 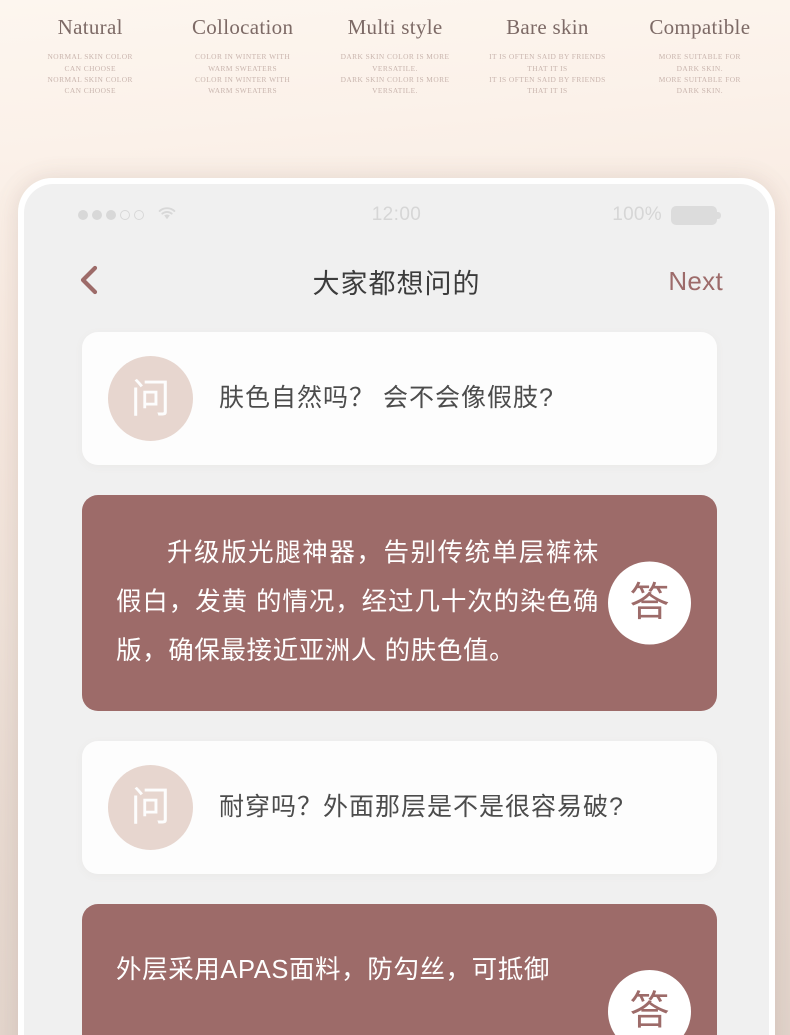 I want to click on feature-title: Compatible, so click(x=700, y=27).